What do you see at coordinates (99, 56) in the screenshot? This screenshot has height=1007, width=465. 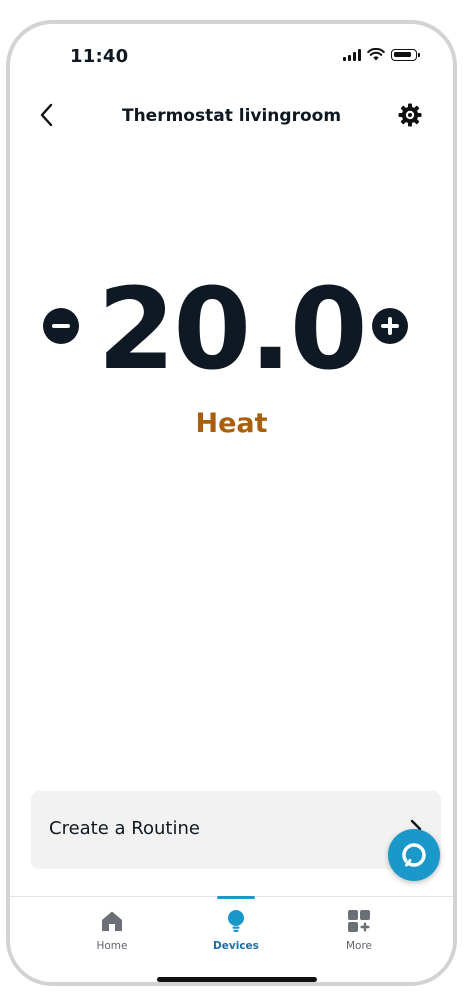 I see `status-time: 11:40` at bounding box center [99, 56].